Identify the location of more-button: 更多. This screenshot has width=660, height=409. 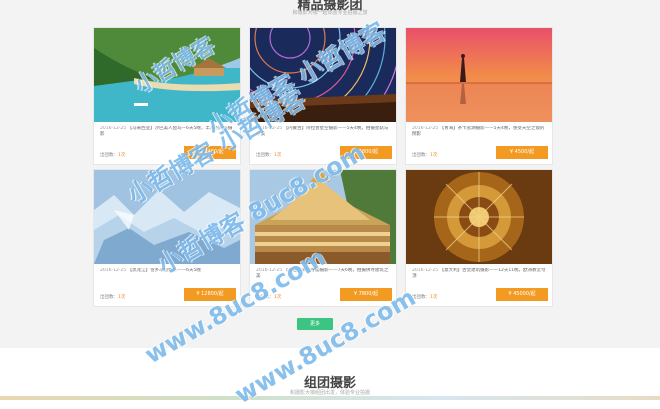
(315, 324).